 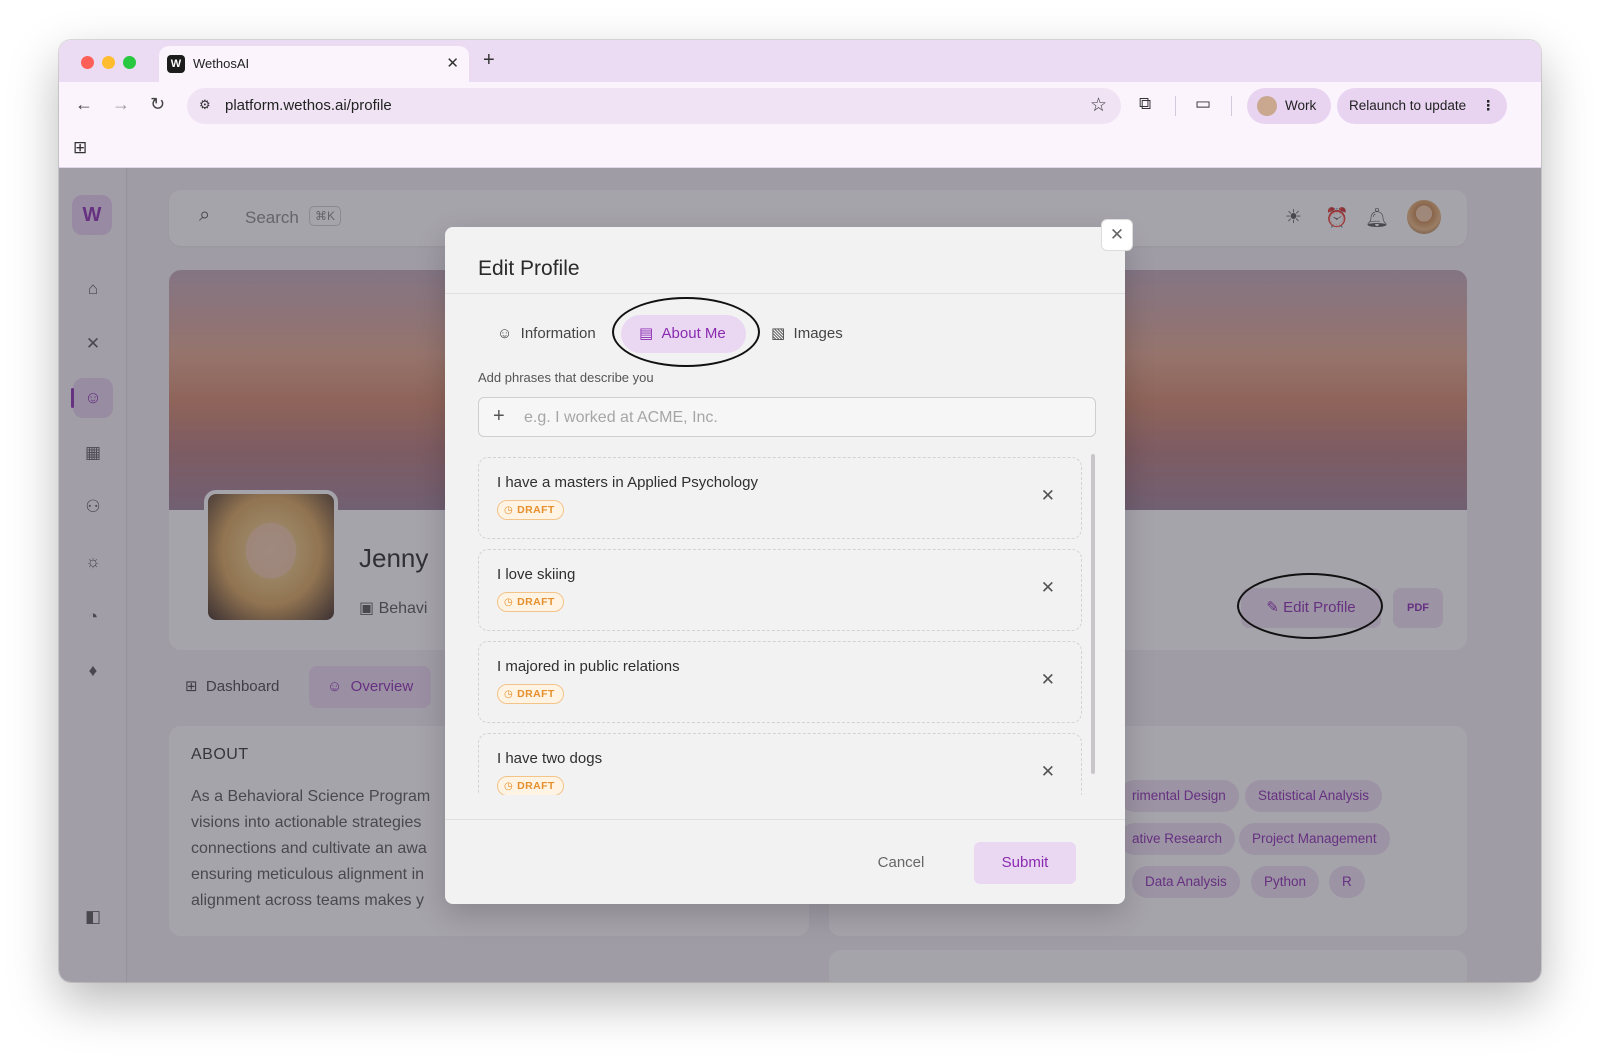 What do you see at coordinates (566, 377) in the screenshot?
I see `phrases-hint: Add phrases that describe you` at bounding box center [566, 377].